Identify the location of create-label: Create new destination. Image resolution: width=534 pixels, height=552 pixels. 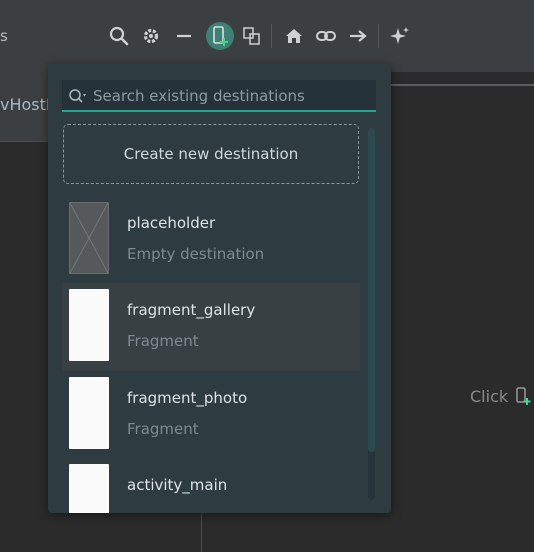
(211, 154).